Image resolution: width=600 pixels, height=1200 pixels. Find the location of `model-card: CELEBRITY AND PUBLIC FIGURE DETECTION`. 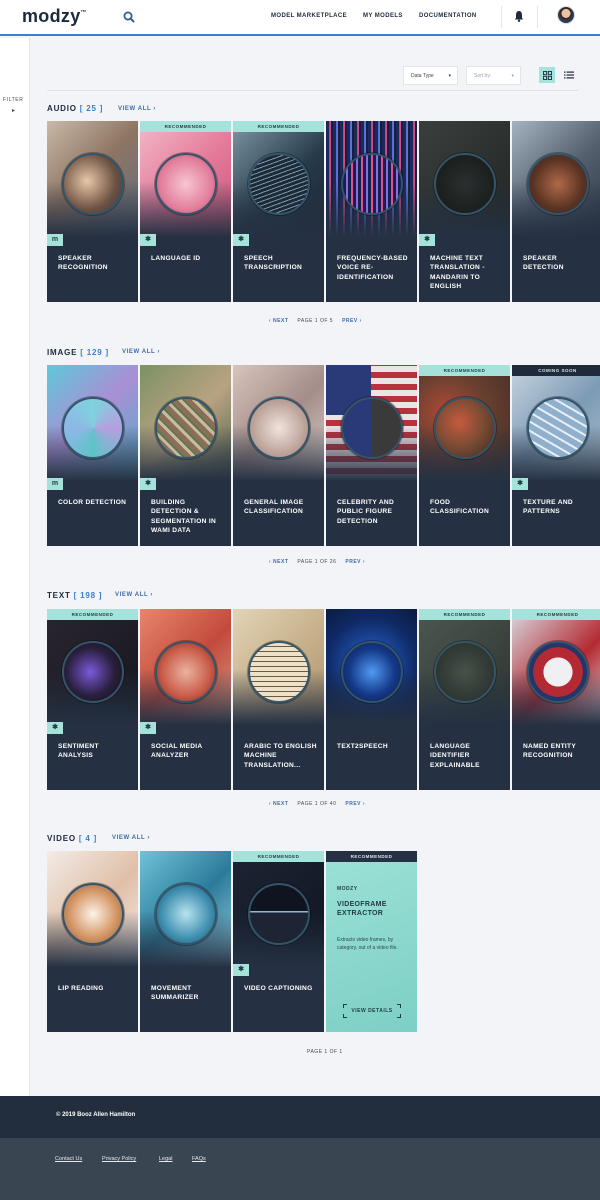

model-card: CELEBRITY AND PUBLIC FIGURE DETECTION is located at coordinates (371, 455).